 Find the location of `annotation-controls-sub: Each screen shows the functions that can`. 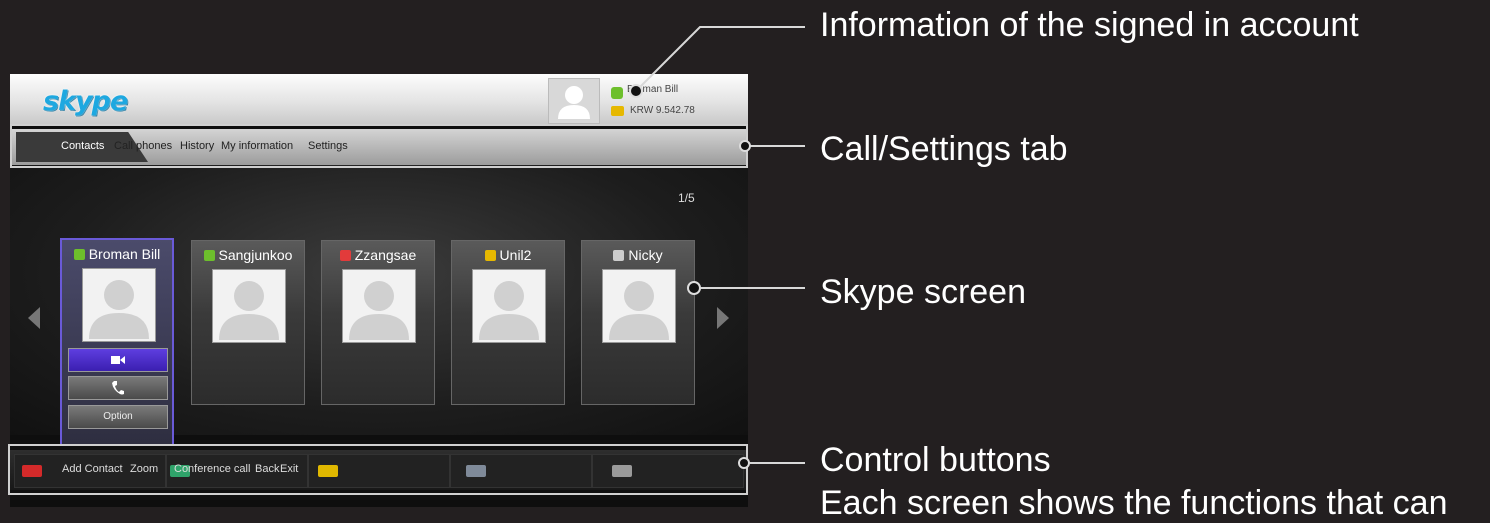

annotation-controls-sub: Each screen shows the functions that can is located at coordinates (1134, 503).